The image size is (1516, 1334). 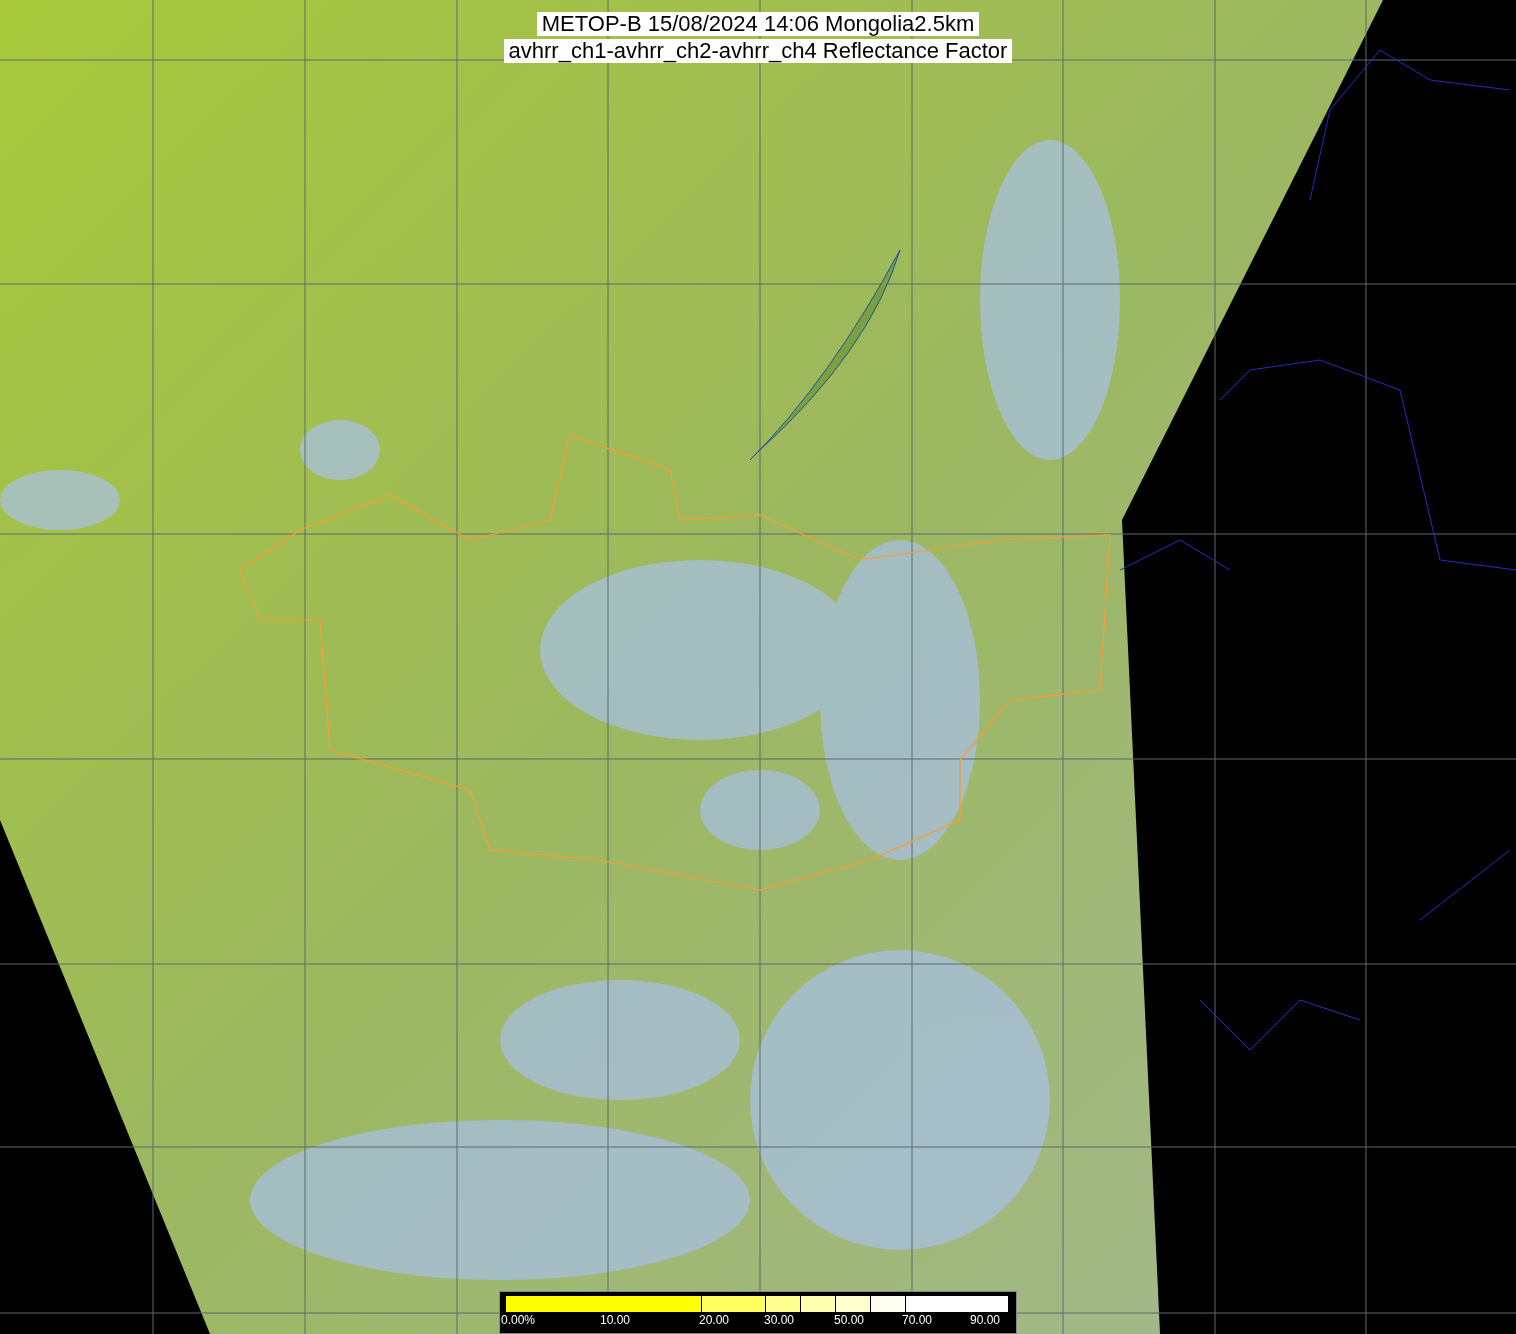 I want to click on legend-label: 50.00, so click(x=850, y=1320).